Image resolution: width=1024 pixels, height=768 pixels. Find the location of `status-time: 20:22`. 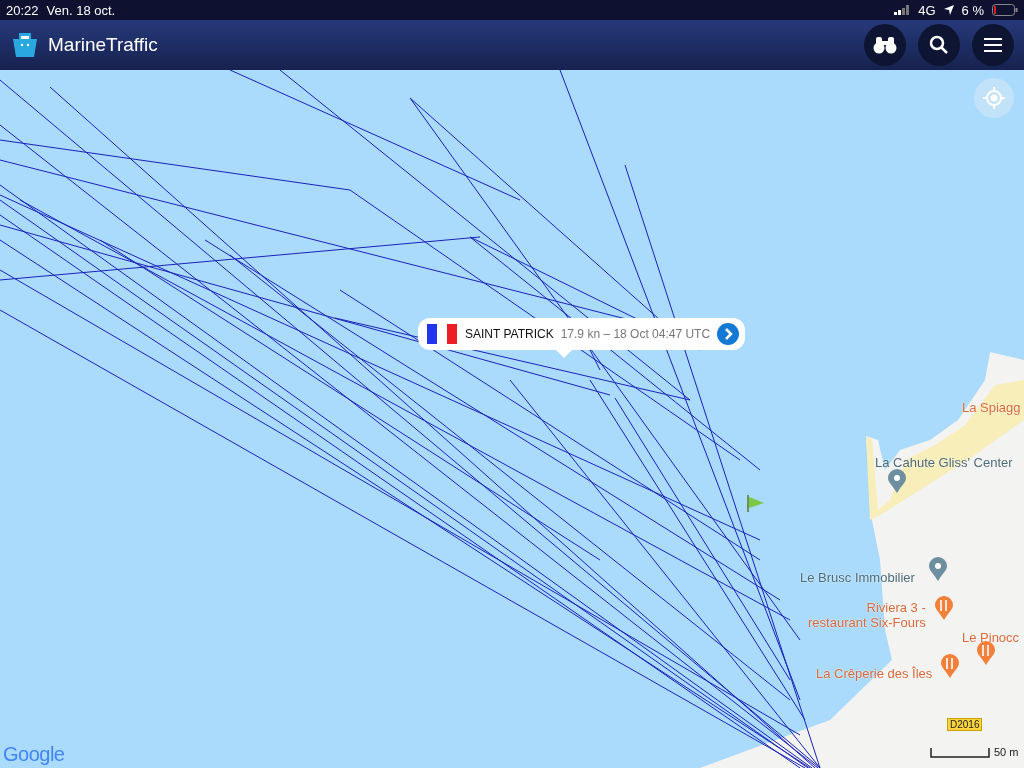

status-time: 20:22 is located at coordinates (22, 10).